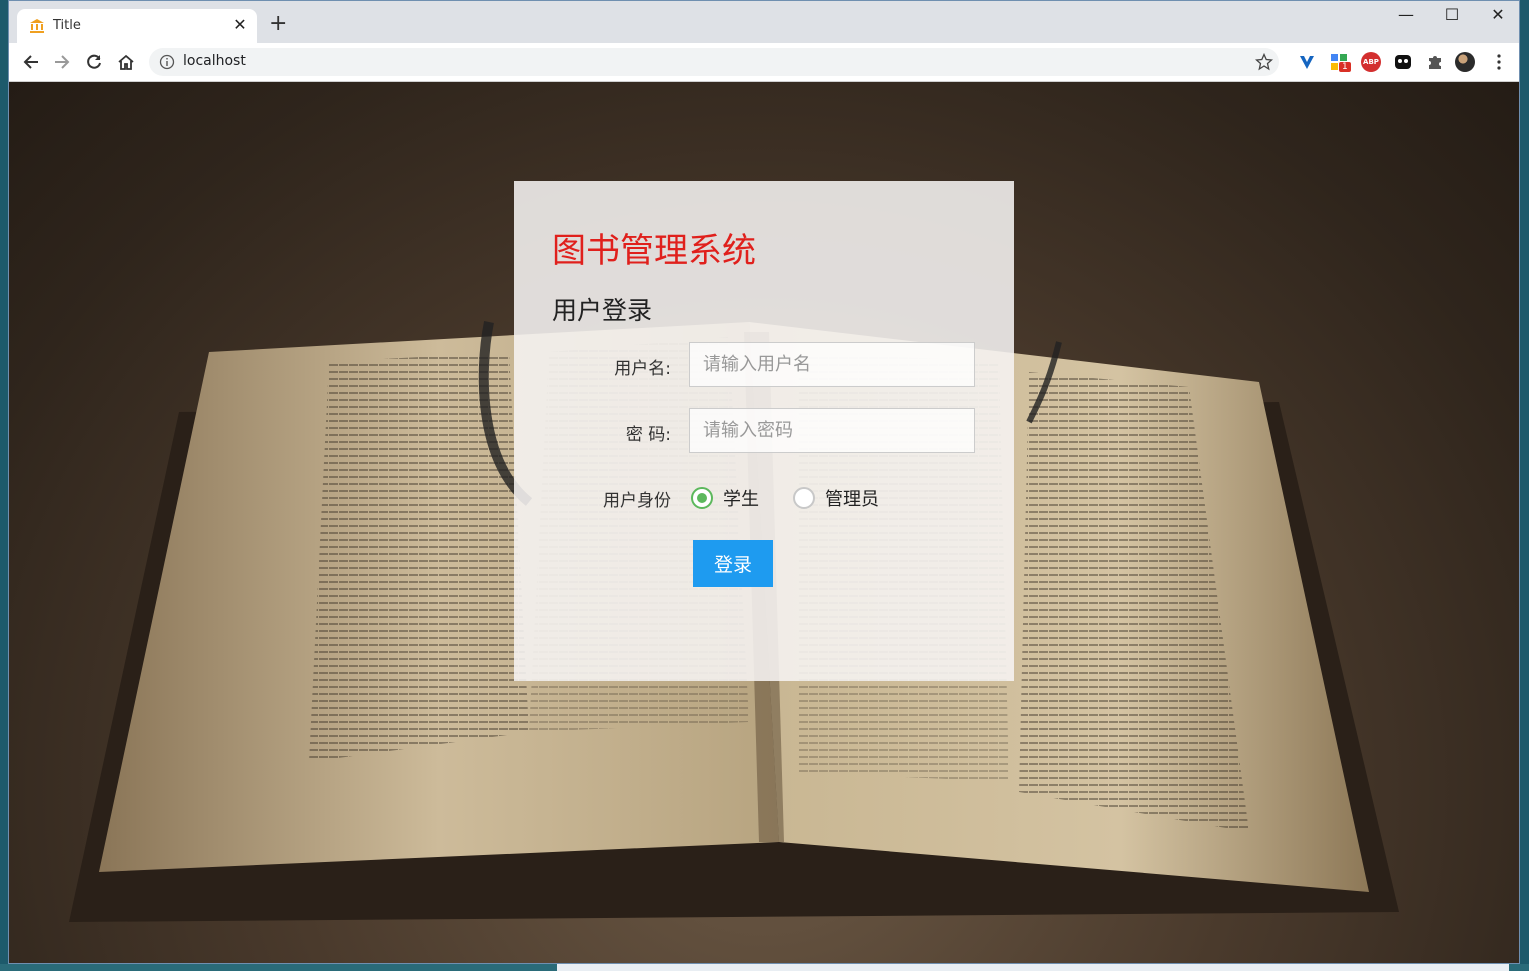 The width and height of the screenshot is (1529, 971). What do you see at coordinates (240, 24) in the screenshot?
I see `tab-close-icon: ✕` at bounding box center [240, 24].